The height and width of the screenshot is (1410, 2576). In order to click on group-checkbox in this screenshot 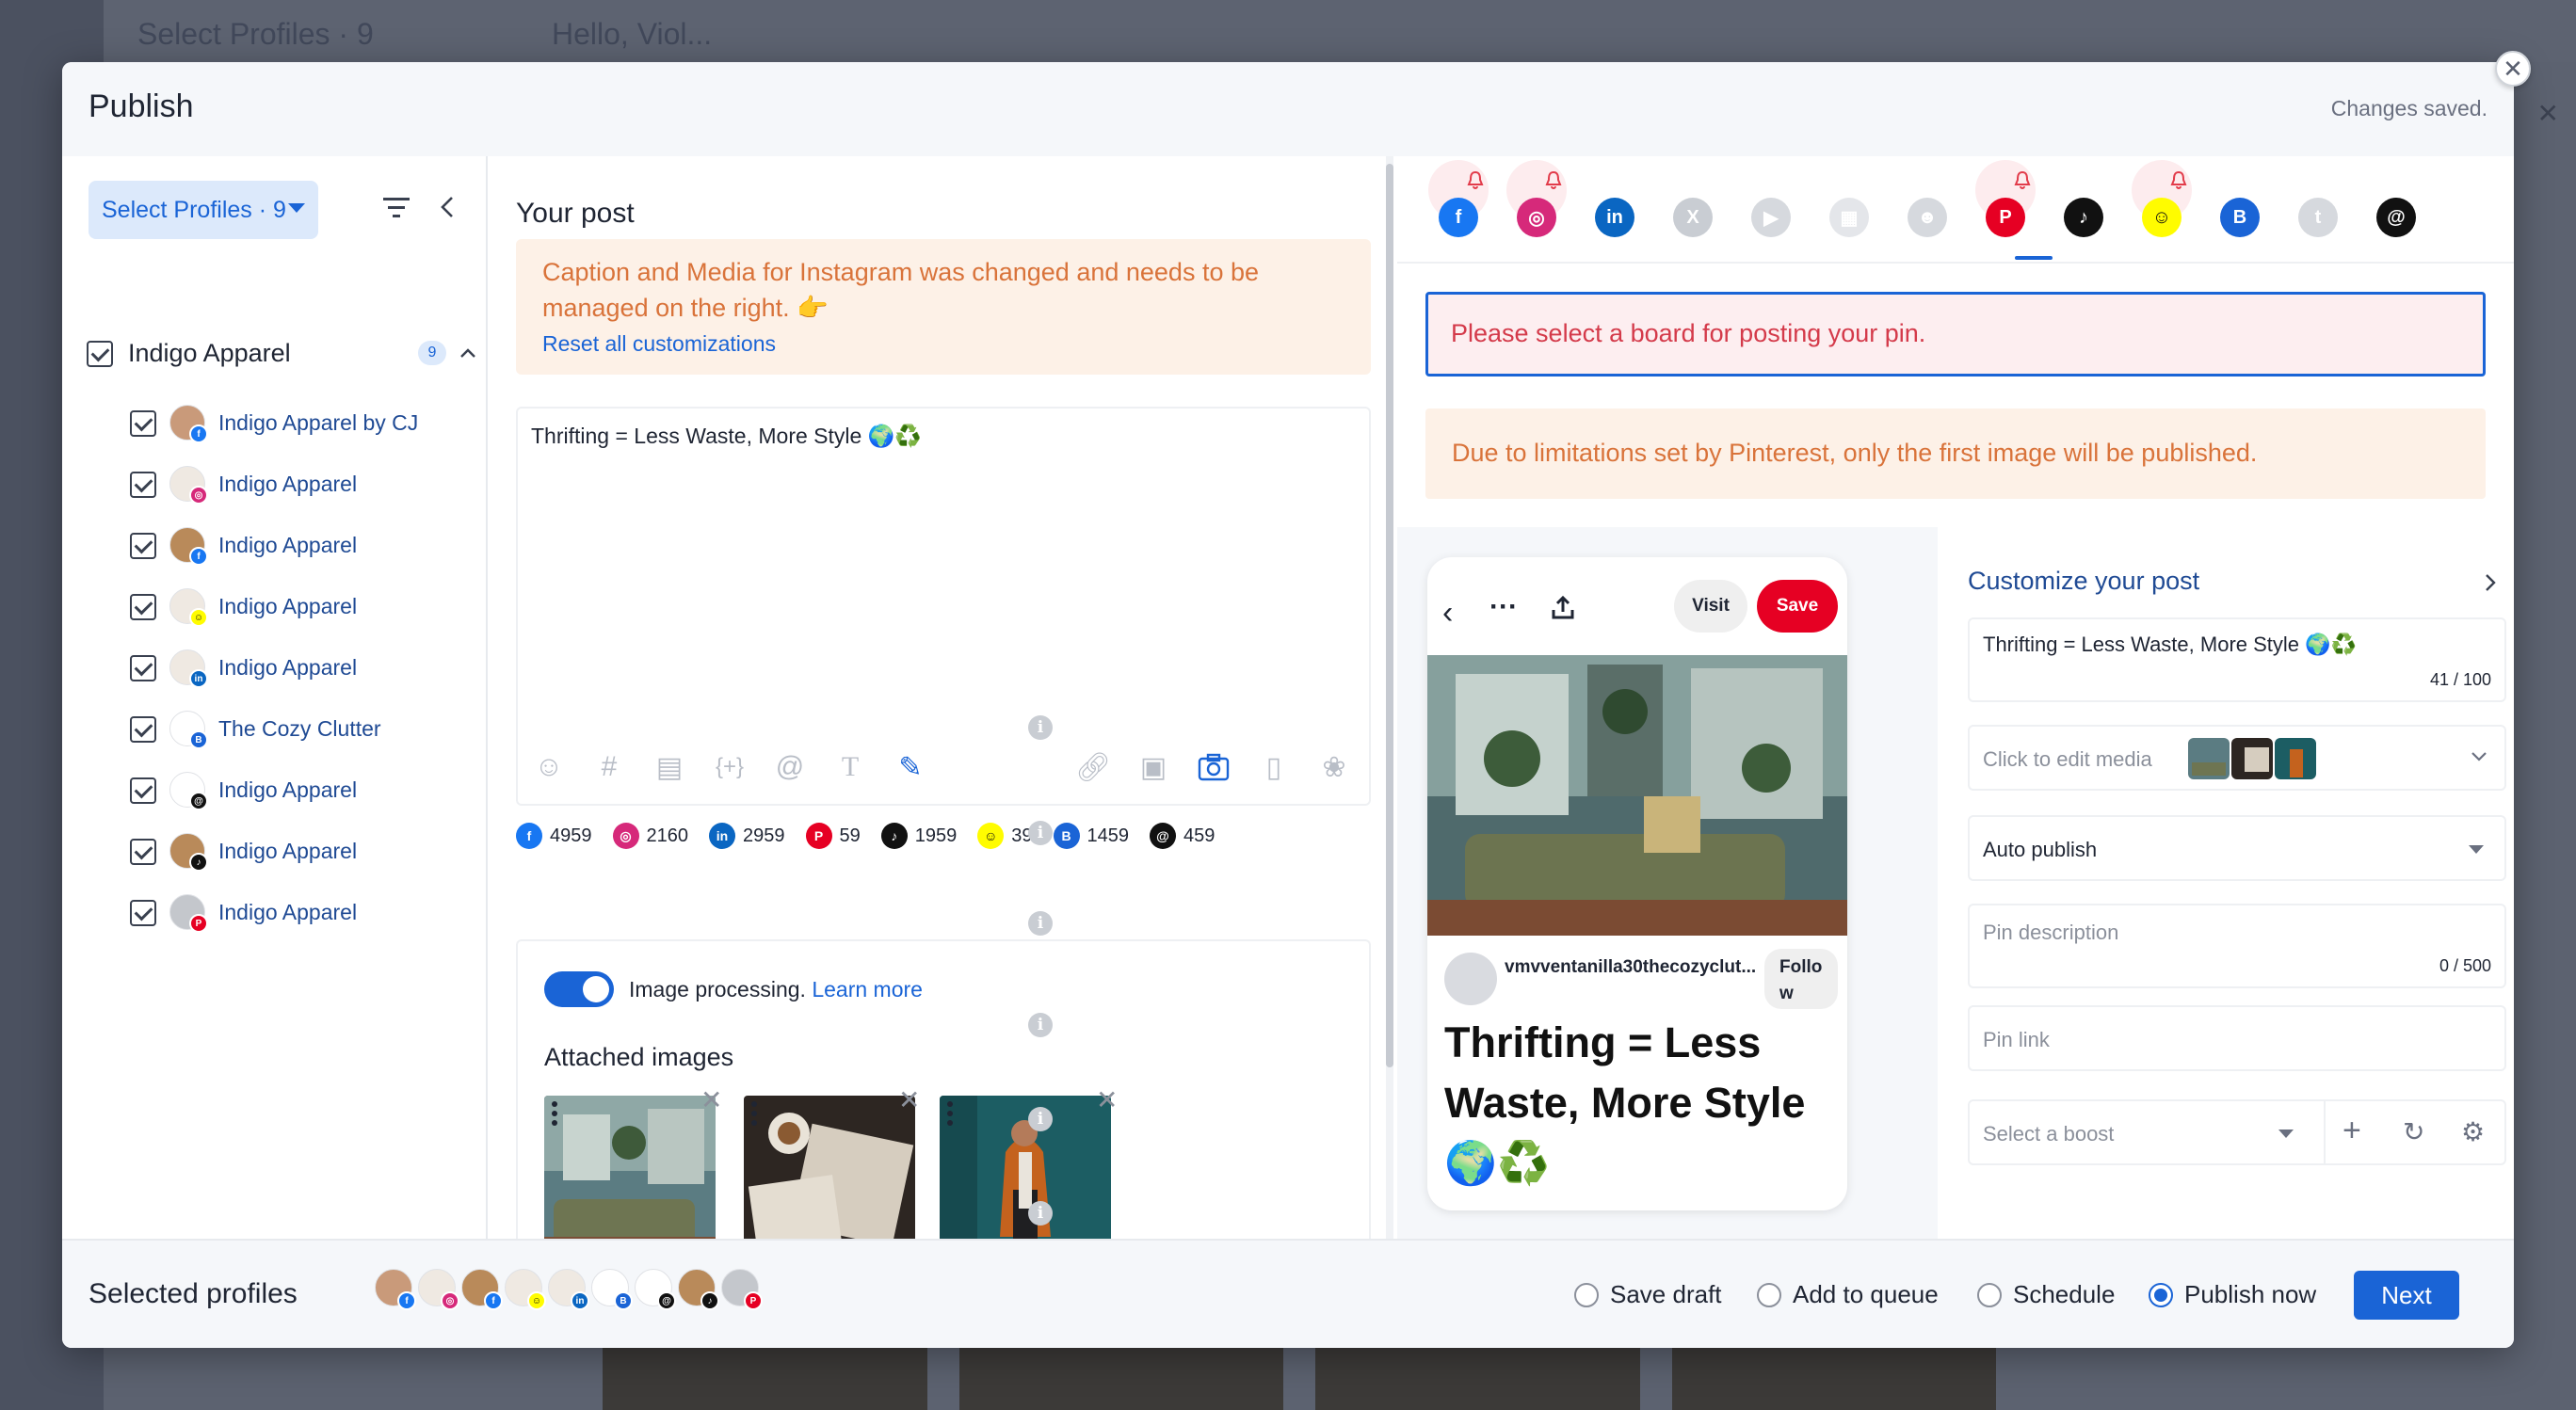, I will do `click(100, 354)`.